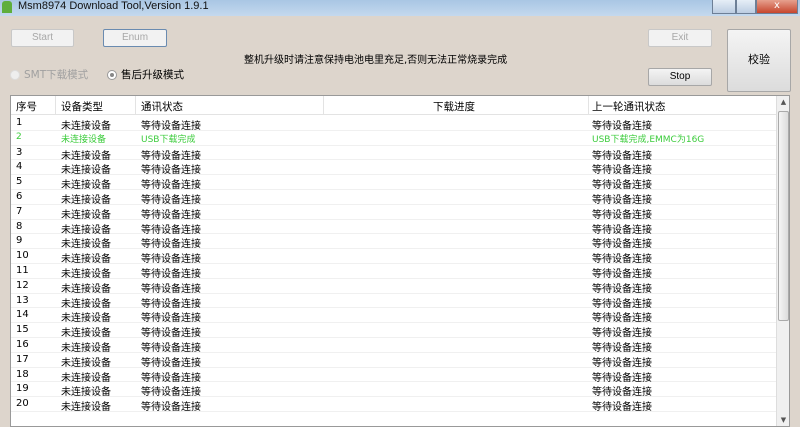 The image size is (800, 427). Describe the element at coordinates (394, 213) in the screenshot. I see `table-row: 7 未连接设备 等待设备连接 等待设备连接` at that location.